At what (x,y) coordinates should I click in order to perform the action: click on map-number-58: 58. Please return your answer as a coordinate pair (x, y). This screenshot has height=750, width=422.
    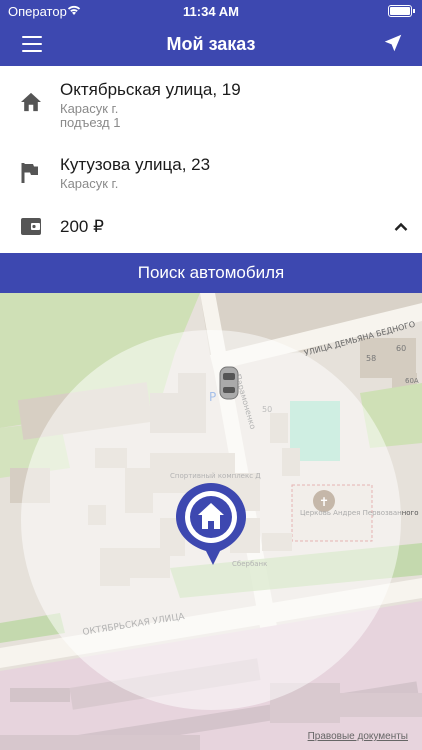
    Looking at the image, I should click on (371, 358).